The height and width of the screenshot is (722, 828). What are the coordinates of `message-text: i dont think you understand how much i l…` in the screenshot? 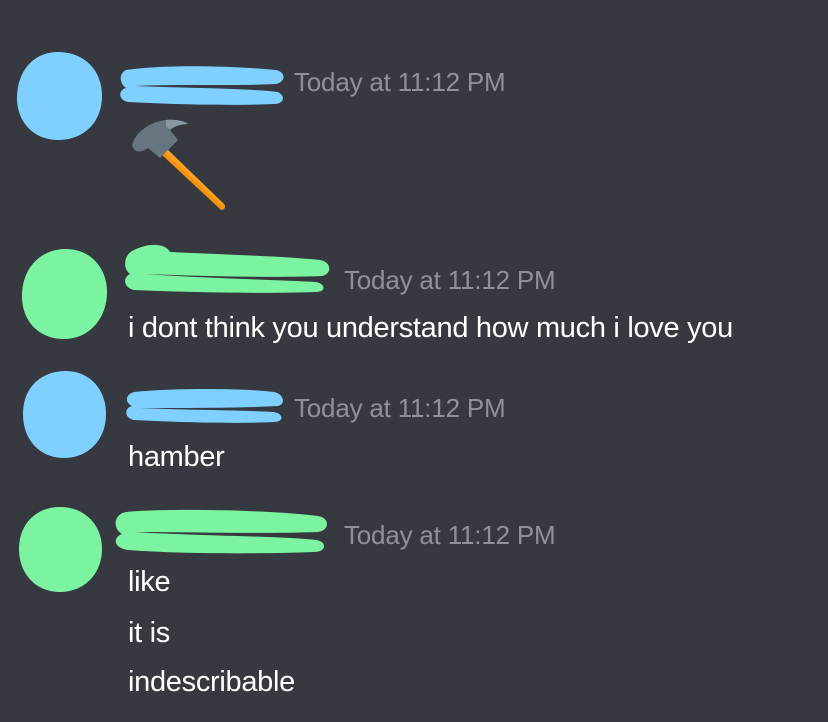 It's located at (430, 328).